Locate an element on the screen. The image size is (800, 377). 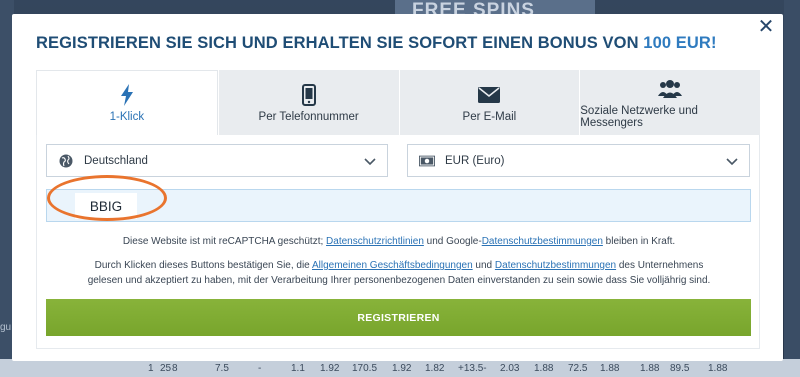
tab-label: Per Telefonnummer is located at coordinates (308, 116).